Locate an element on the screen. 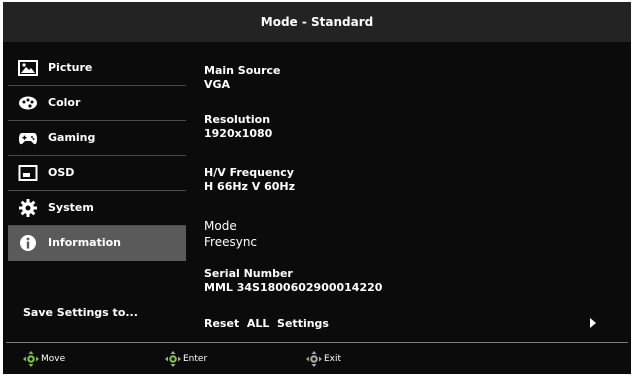  mode-value: Freesync is located at coordinates (231, 242).